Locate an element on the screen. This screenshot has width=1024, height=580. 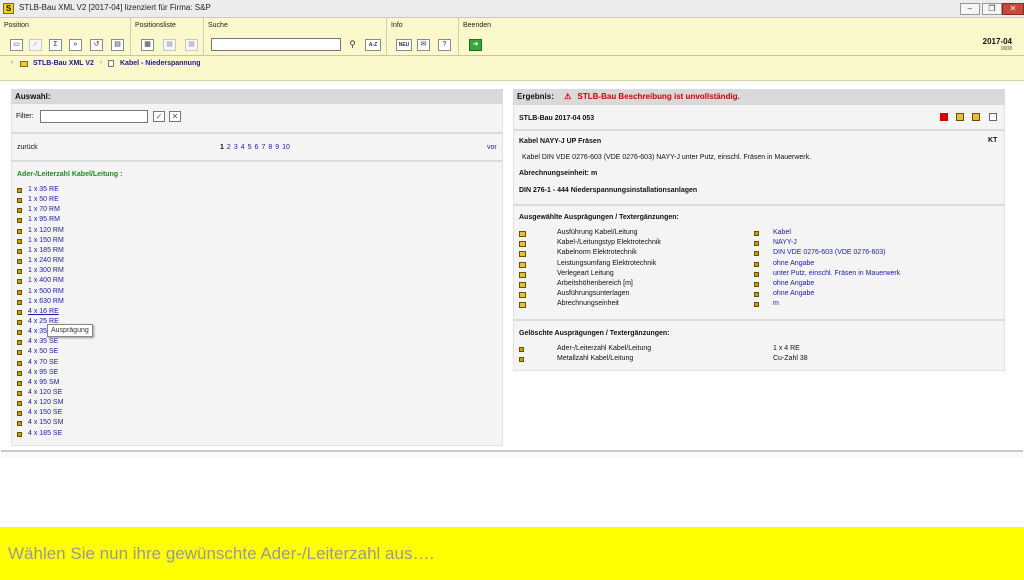
binoculars-icon: ⚲ is located at coordinates (352, 45).